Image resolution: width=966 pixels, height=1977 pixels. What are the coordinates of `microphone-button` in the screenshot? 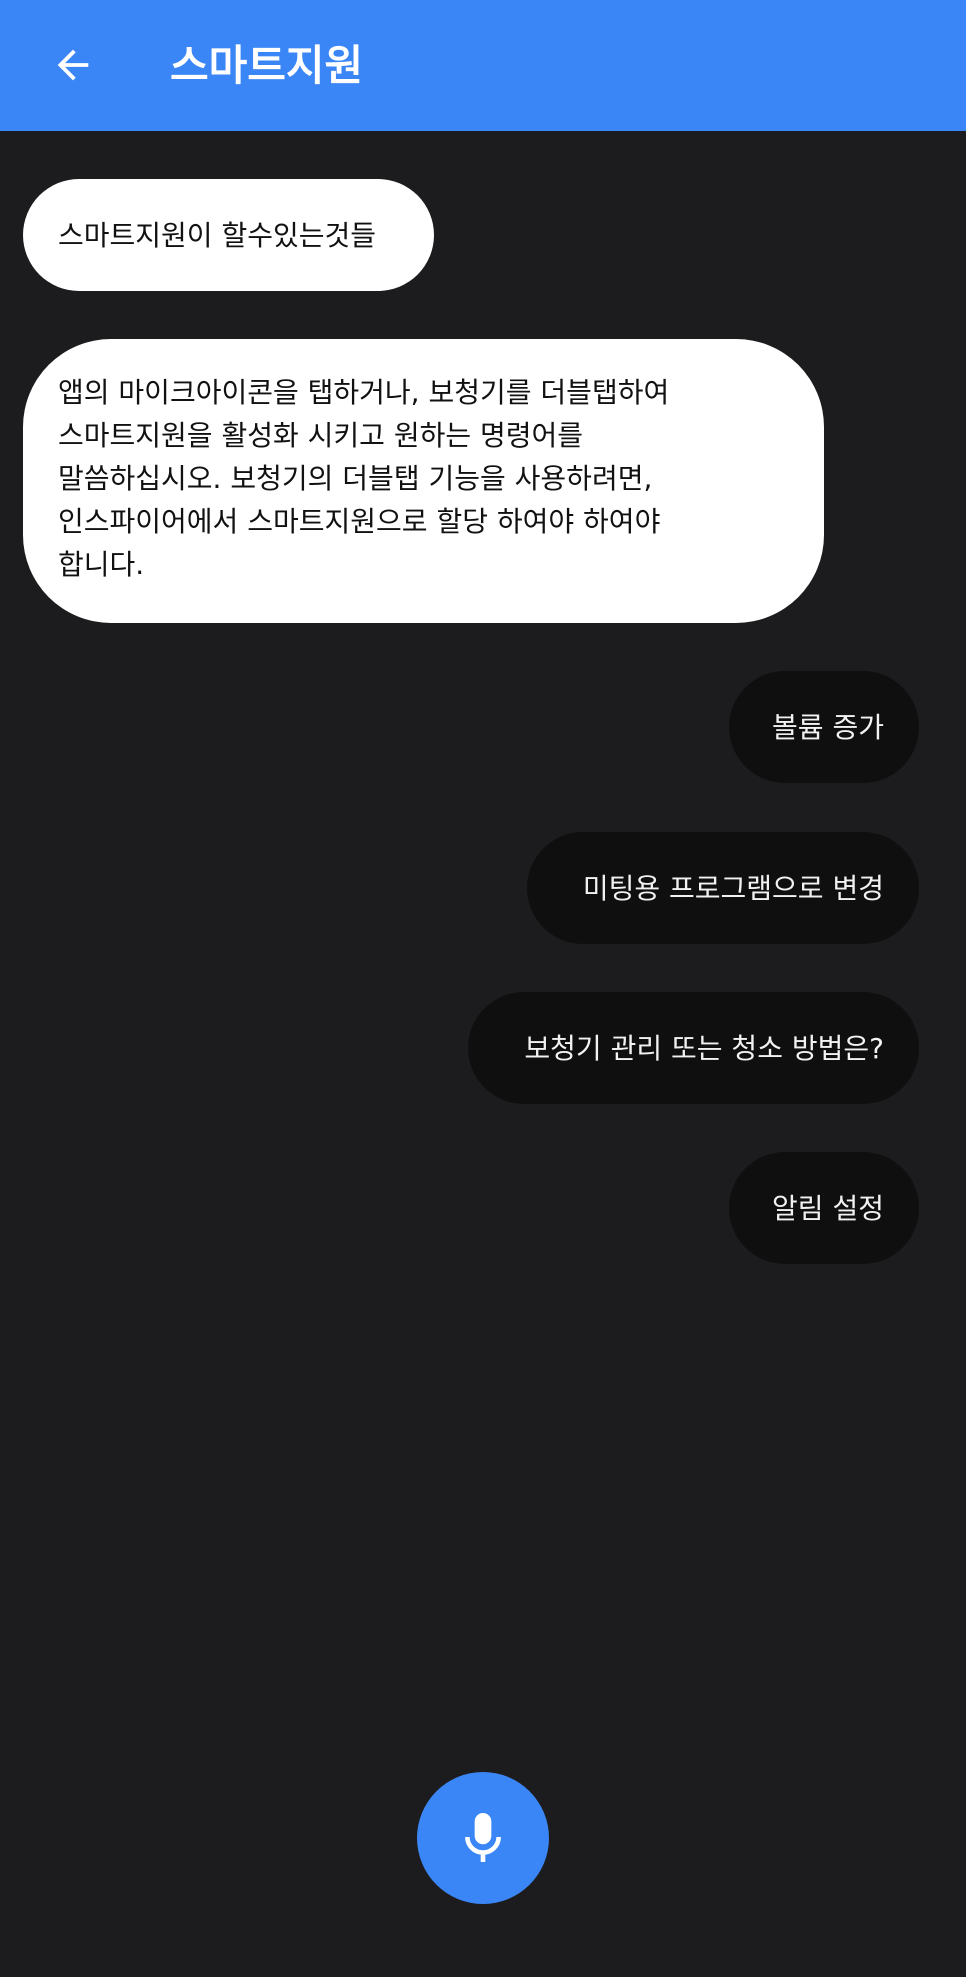 It's located at (483, 1838).